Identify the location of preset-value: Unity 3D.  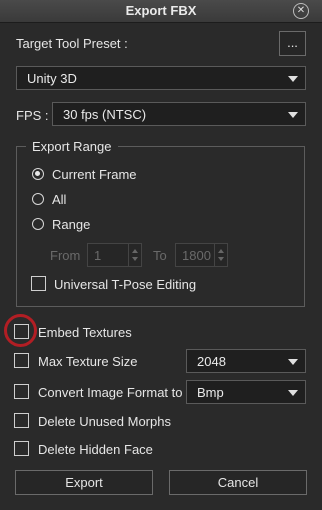
(52, 78).